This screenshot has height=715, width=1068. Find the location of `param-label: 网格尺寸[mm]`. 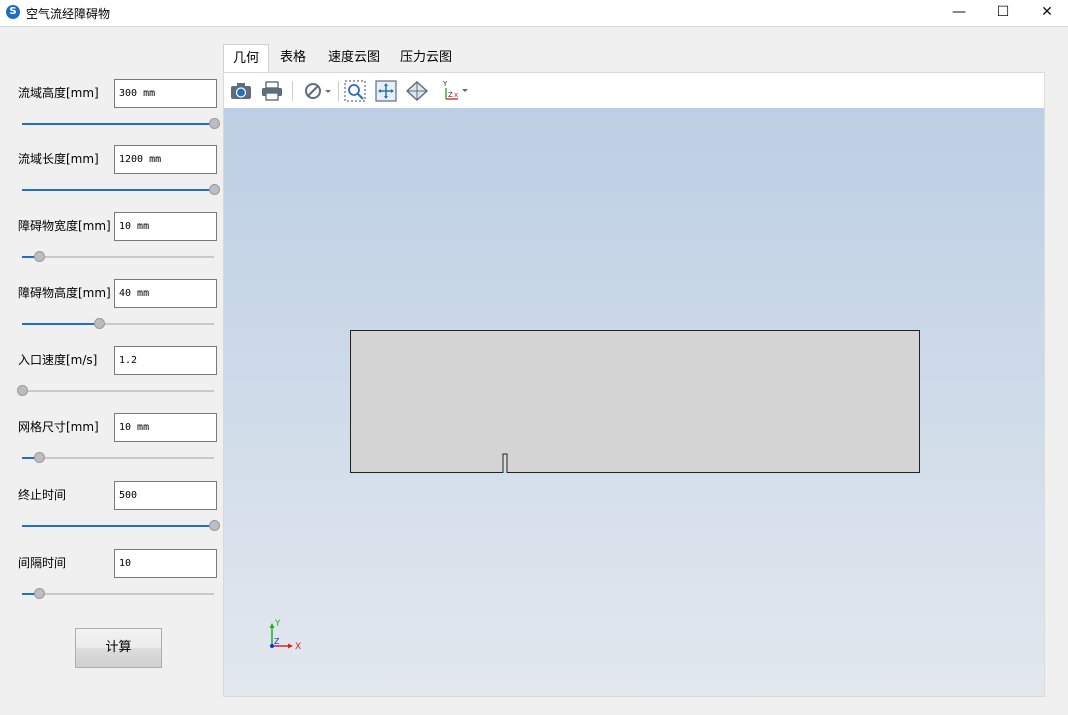

param-label: 网格尺寸[mm] is located at coordinates (58, 427).